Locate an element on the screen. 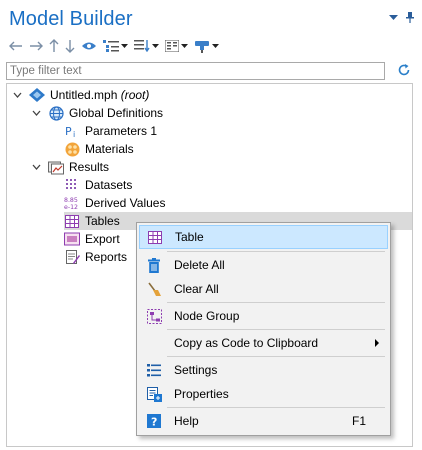  title-controls is located at coordinates (401, 17).